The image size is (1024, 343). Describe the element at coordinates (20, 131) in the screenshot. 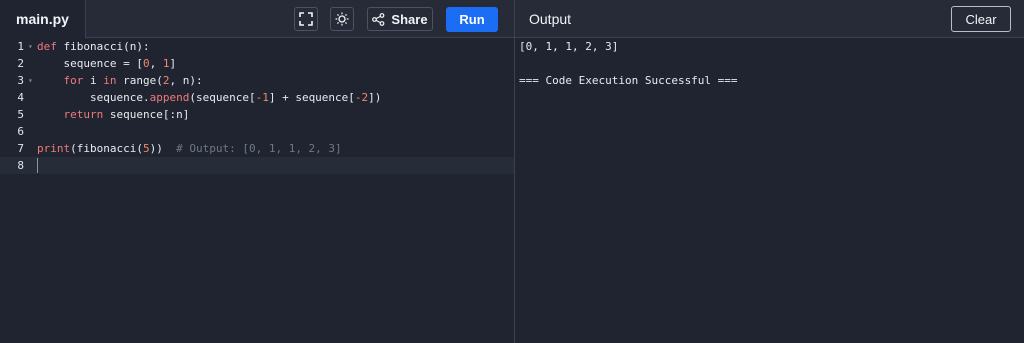

I see `line-number: 6` at that location.